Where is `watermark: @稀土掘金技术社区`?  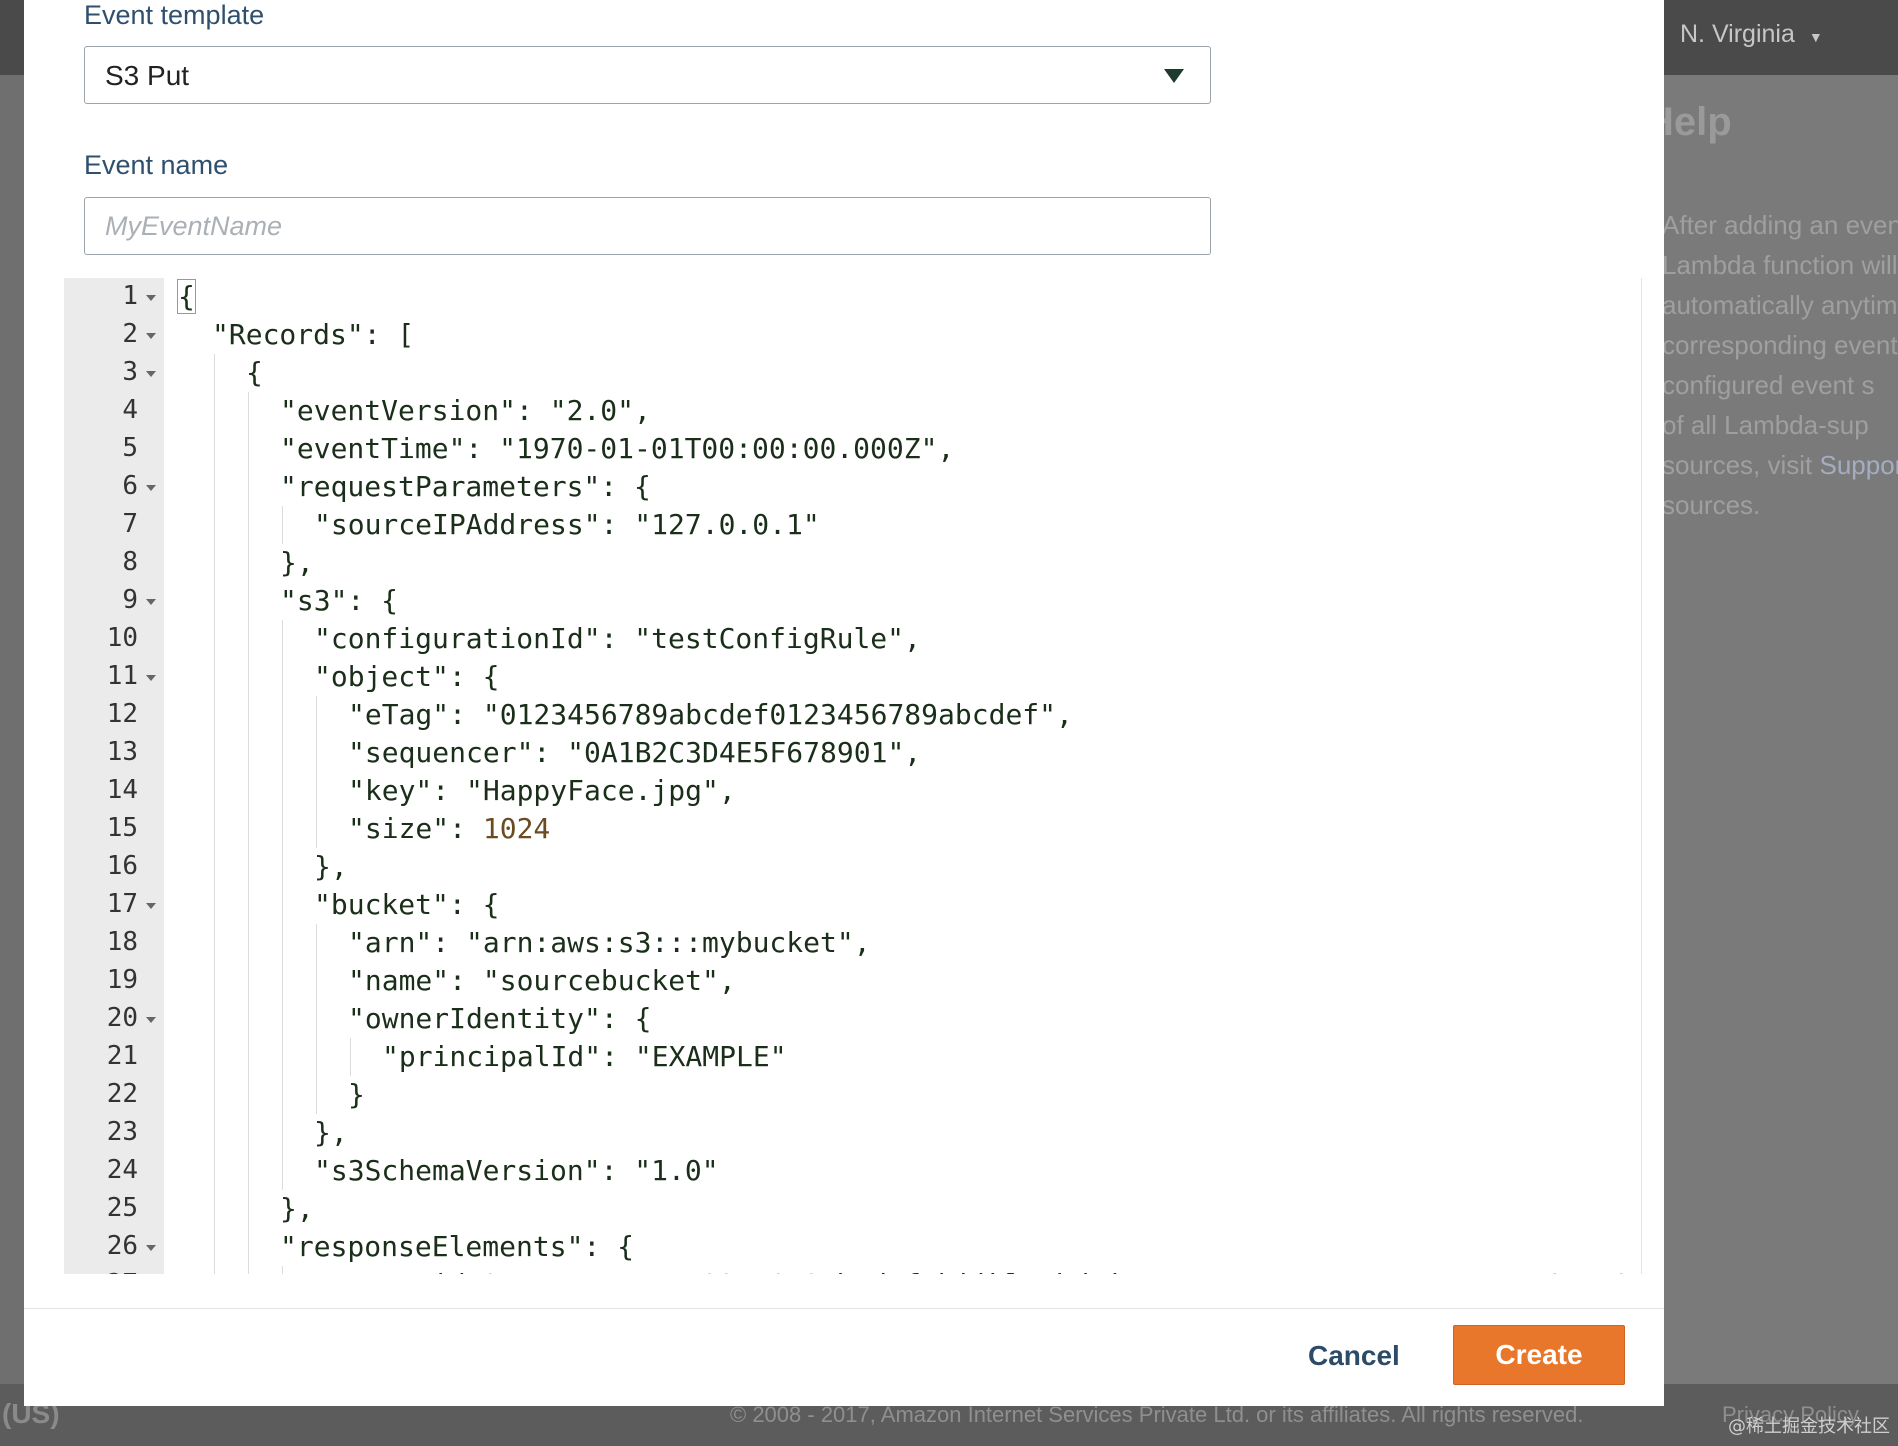 watermark: @稀土掘金技术社区 is located at coordinates (1809, 1426).